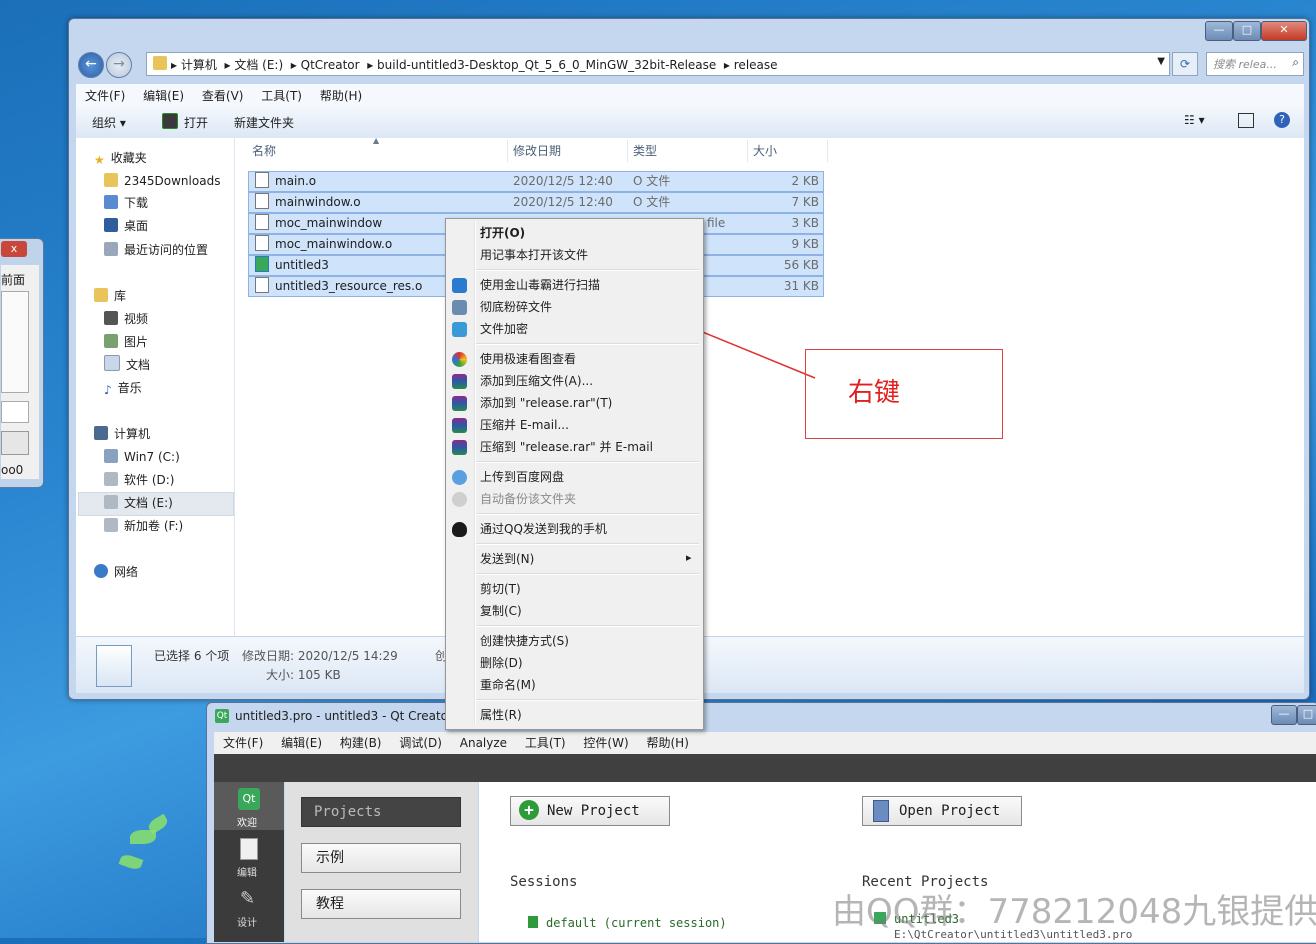  What do you see at coordinates (126, 226) in the screenshot?
I see `nav-item-desktop: 桌面` at bounding box center [126, 226].